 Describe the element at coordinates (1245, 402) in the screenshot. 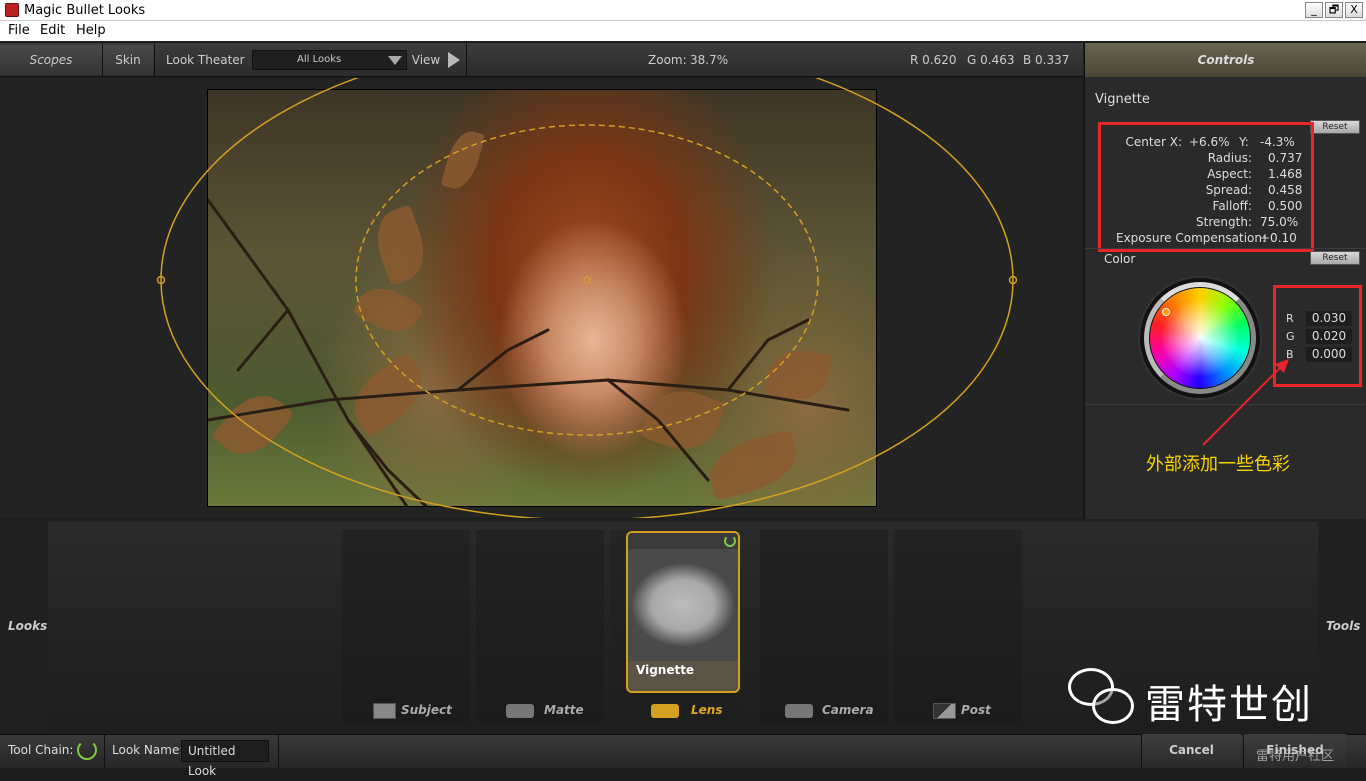

I see `annotation-arrow` at that location.